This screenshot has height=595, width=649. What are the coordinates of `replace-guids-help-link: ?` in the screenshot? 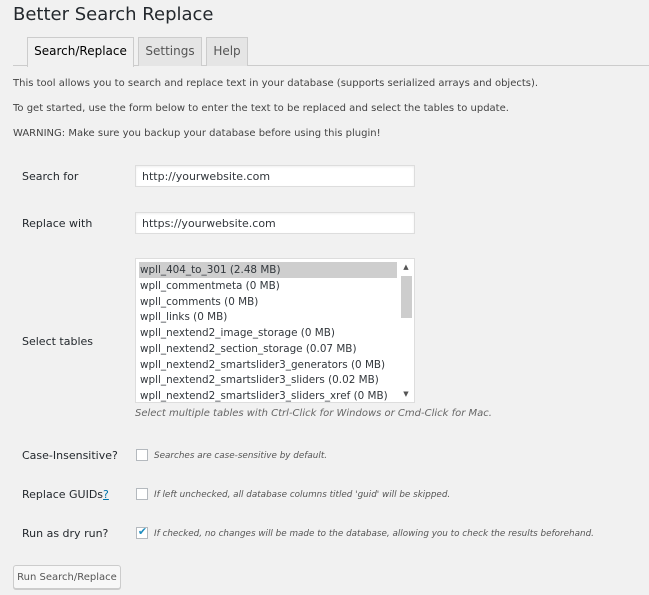 It's located at (106, 494).